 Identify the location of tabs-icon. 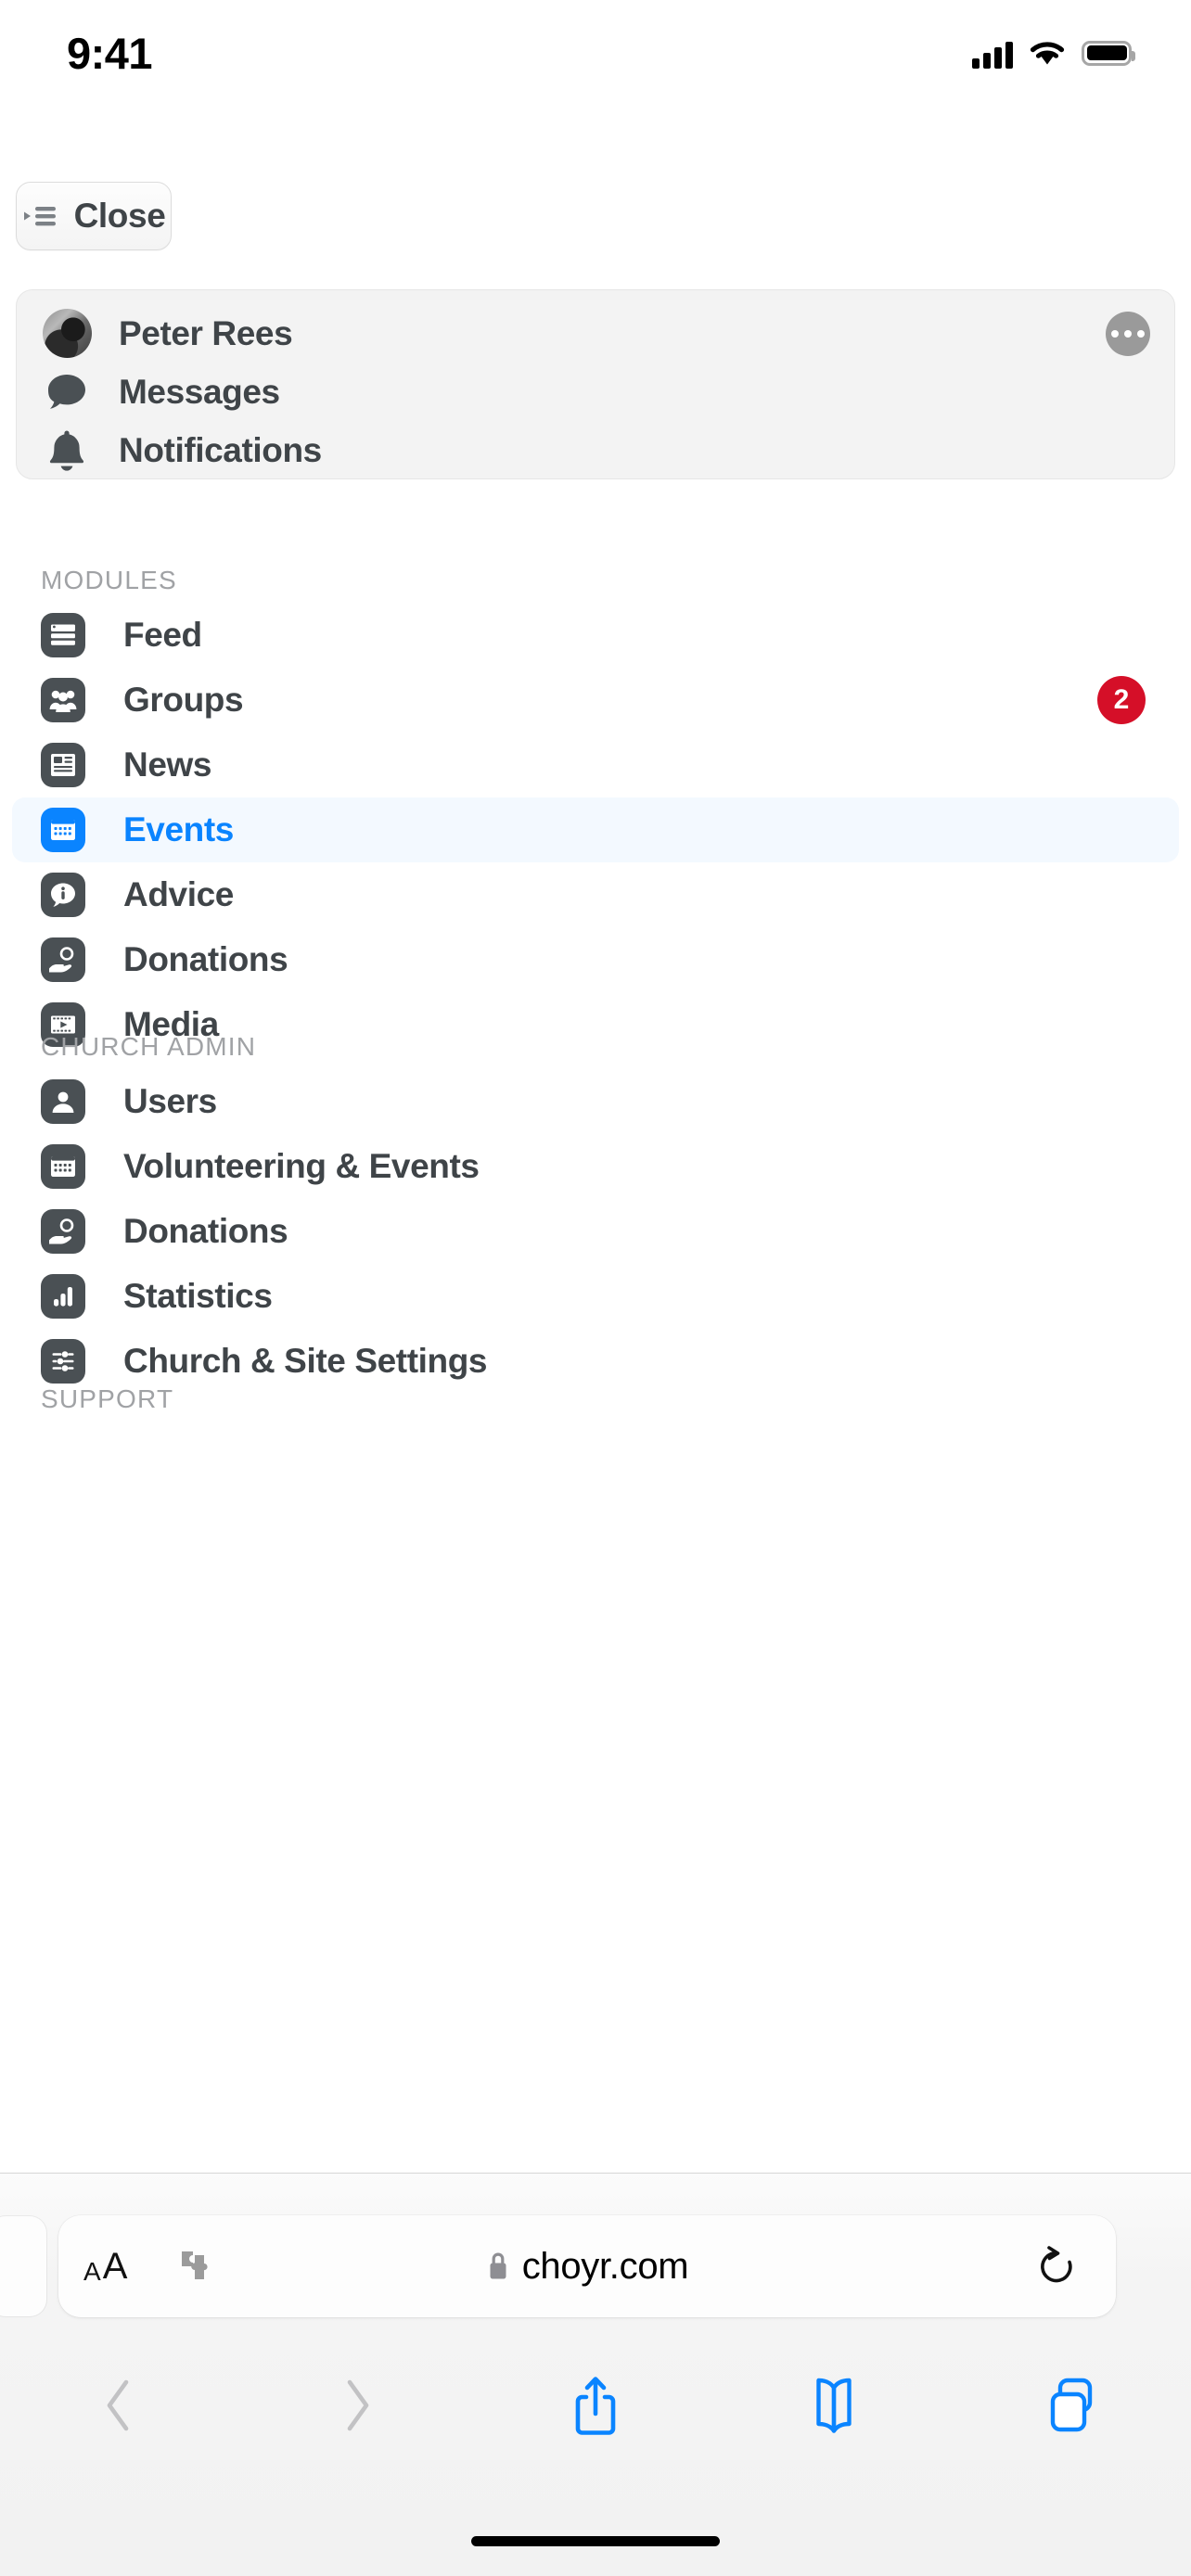
(1071, 2405).